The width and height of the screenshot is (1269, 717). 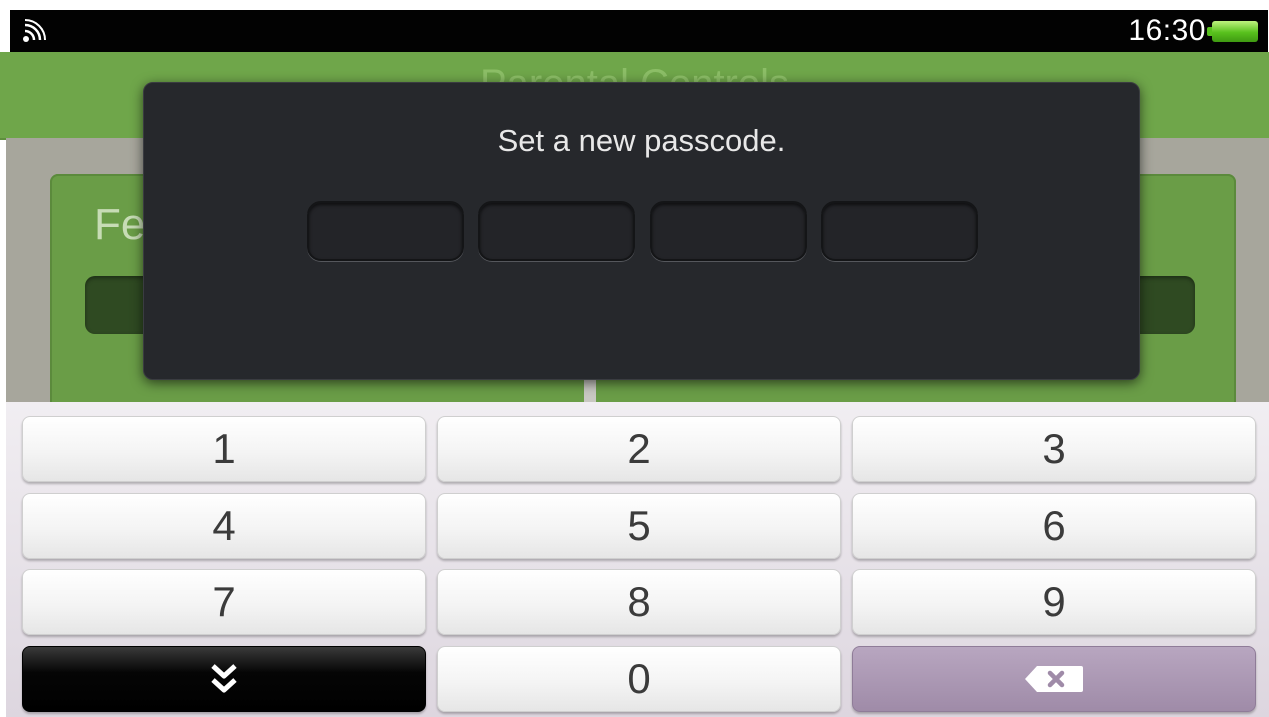 I want to click on dialog-message: Set a new passcode., so click(x=641, y=140).